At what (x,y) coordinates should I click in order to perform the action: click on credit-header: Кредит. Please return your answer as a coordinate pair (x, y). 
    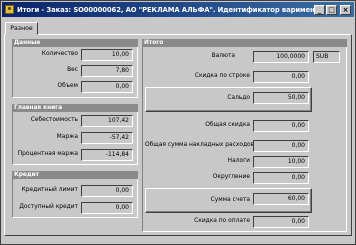
    Looking at the image, I should click on (75, 175).